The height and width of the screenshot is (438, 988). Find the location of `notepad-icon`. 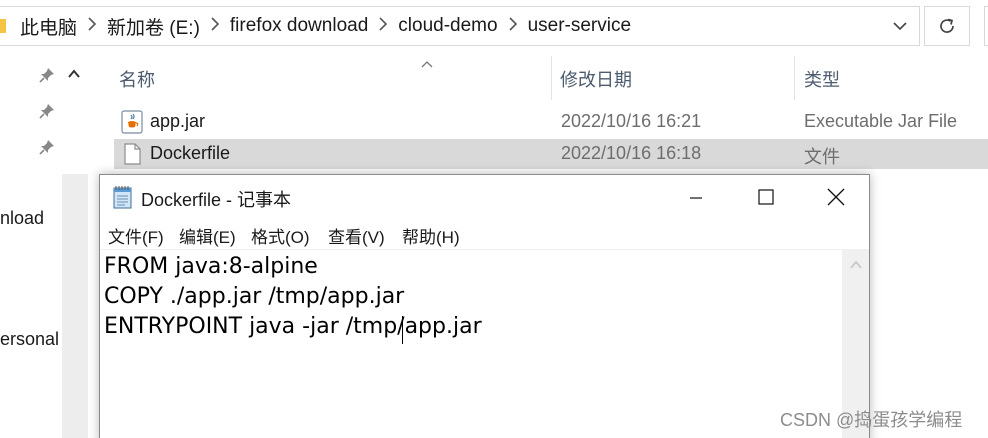

notepad-icon is located at coordinates (123, 197).